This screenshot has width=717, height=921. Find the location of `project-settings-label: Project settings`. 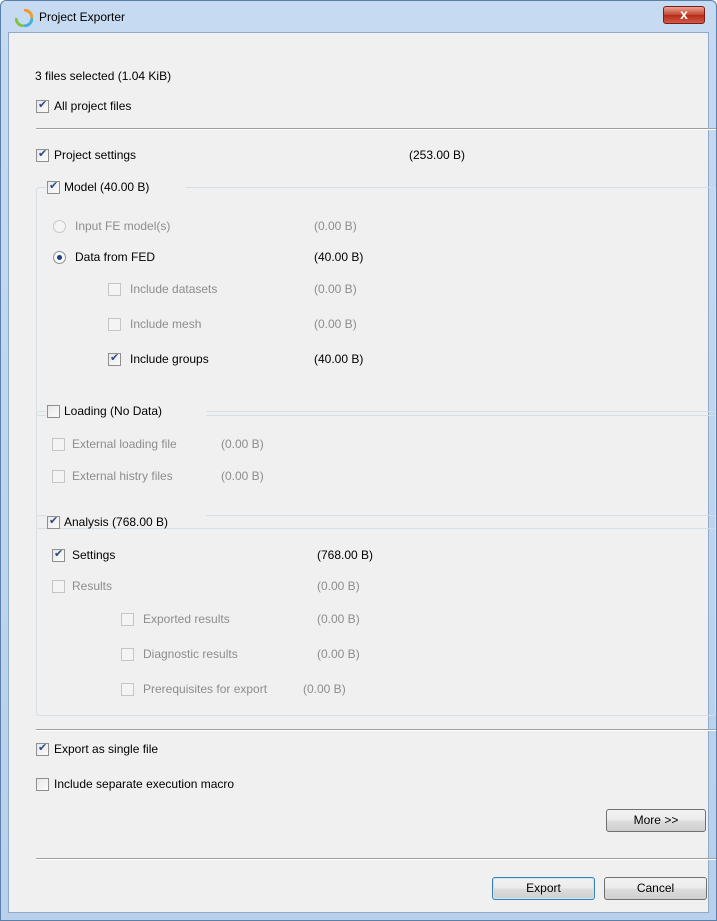

project-settings-label: Project settings is located at coordinates (95, 155).